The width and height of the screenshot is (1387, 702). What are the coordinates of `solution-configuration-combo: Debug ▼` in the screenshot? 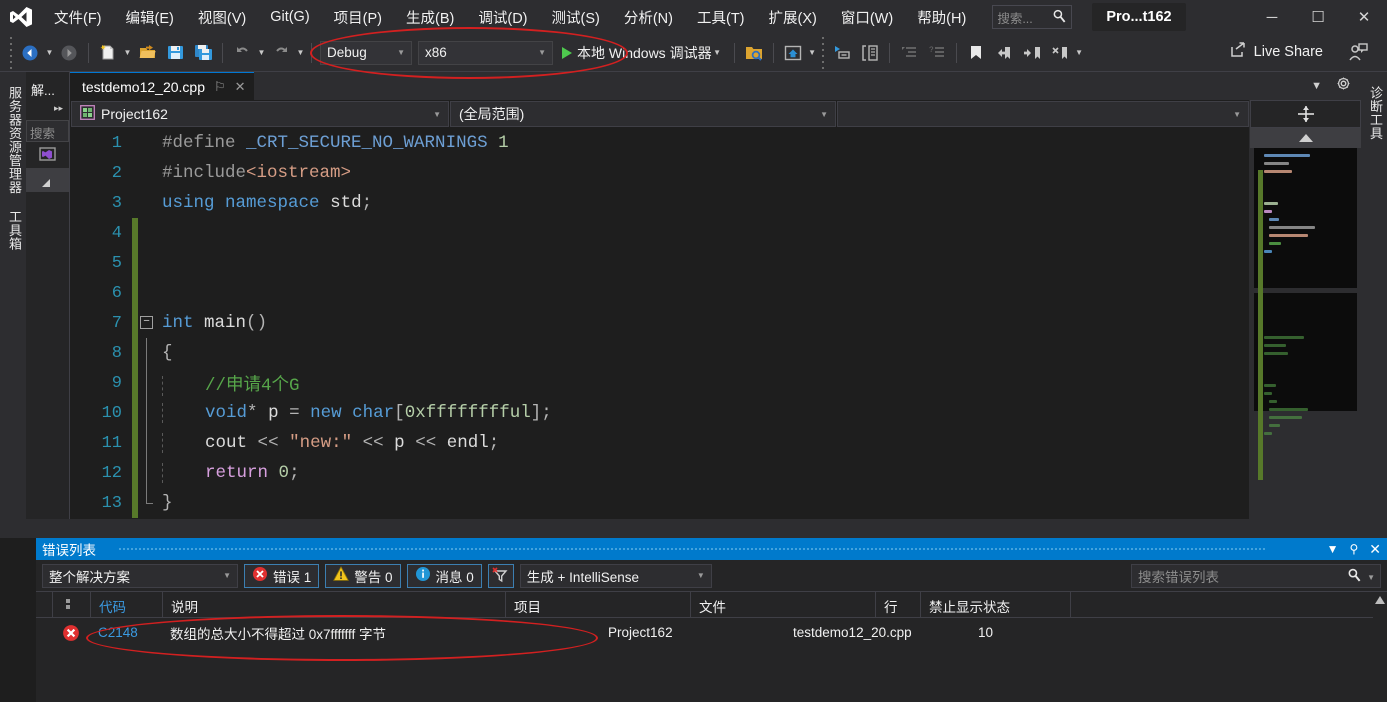 It's located at (366, 52).